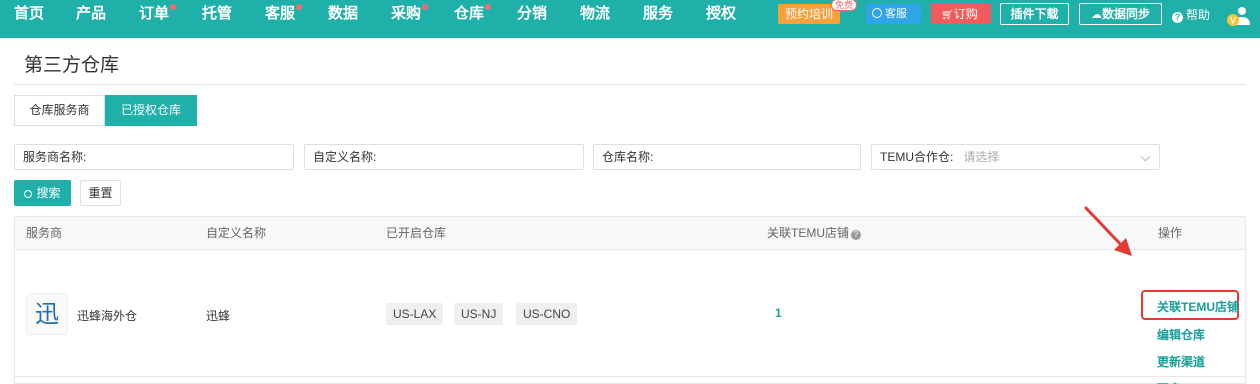 Image resolution: width=1260 pixels, height=384 pixels. Describe the element at coordinates (217, 15) in the screenshot. I see `nav-hosting: 托管` at that location.